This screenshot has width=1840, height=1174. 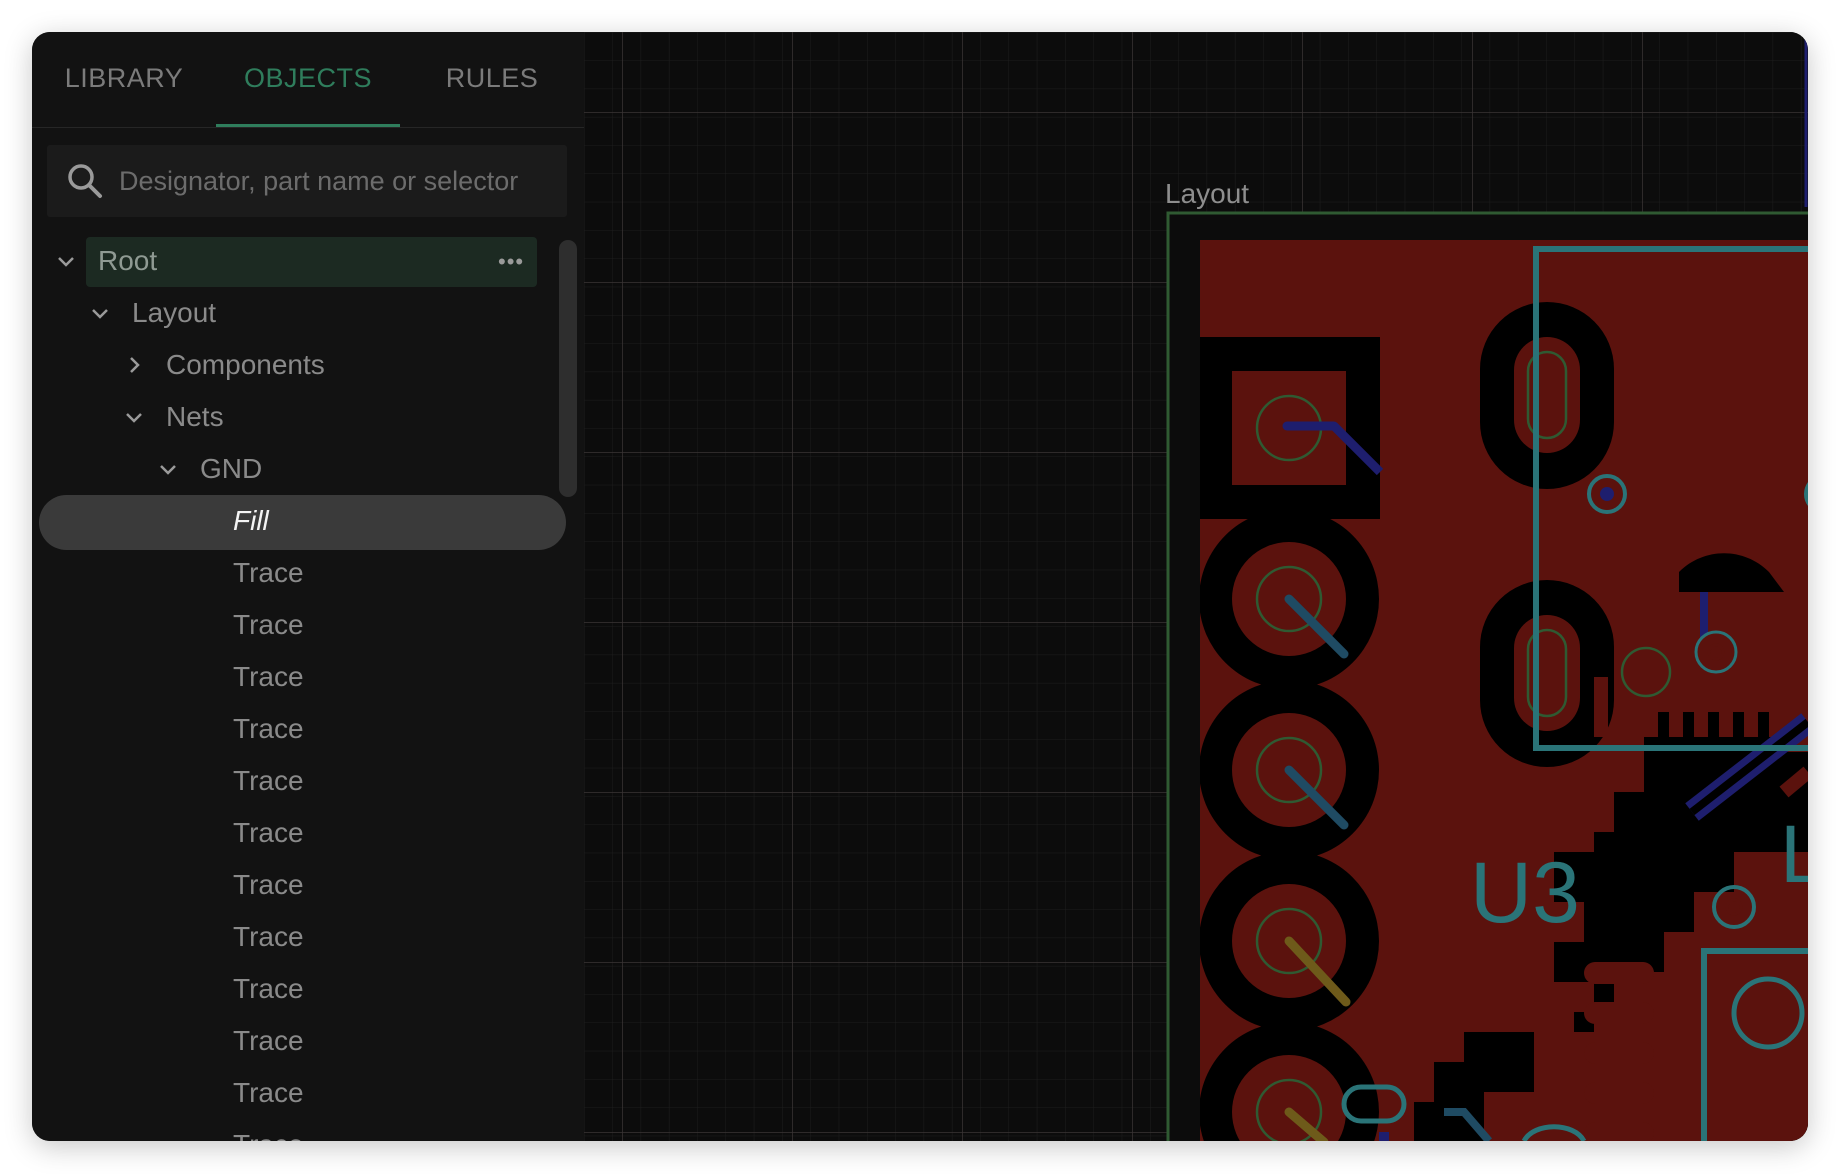 I want to click on search-icon, so click(x=85, y=181).